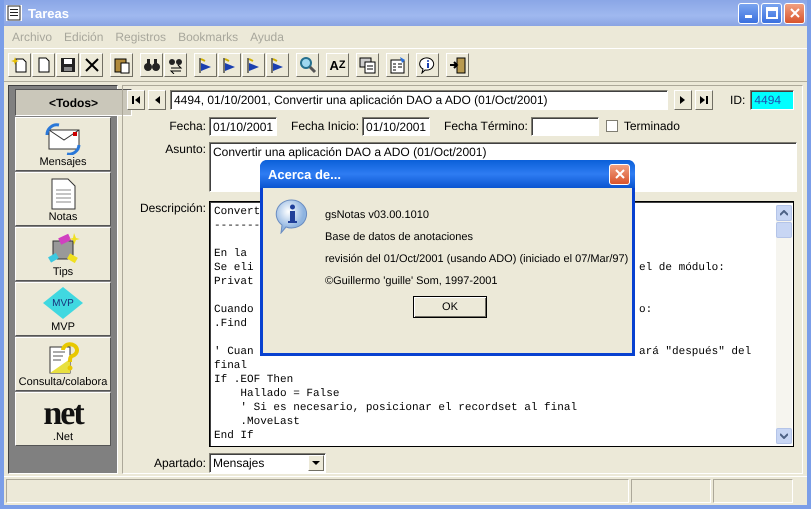  I want to click on code-text: End If, so click(234, 436).